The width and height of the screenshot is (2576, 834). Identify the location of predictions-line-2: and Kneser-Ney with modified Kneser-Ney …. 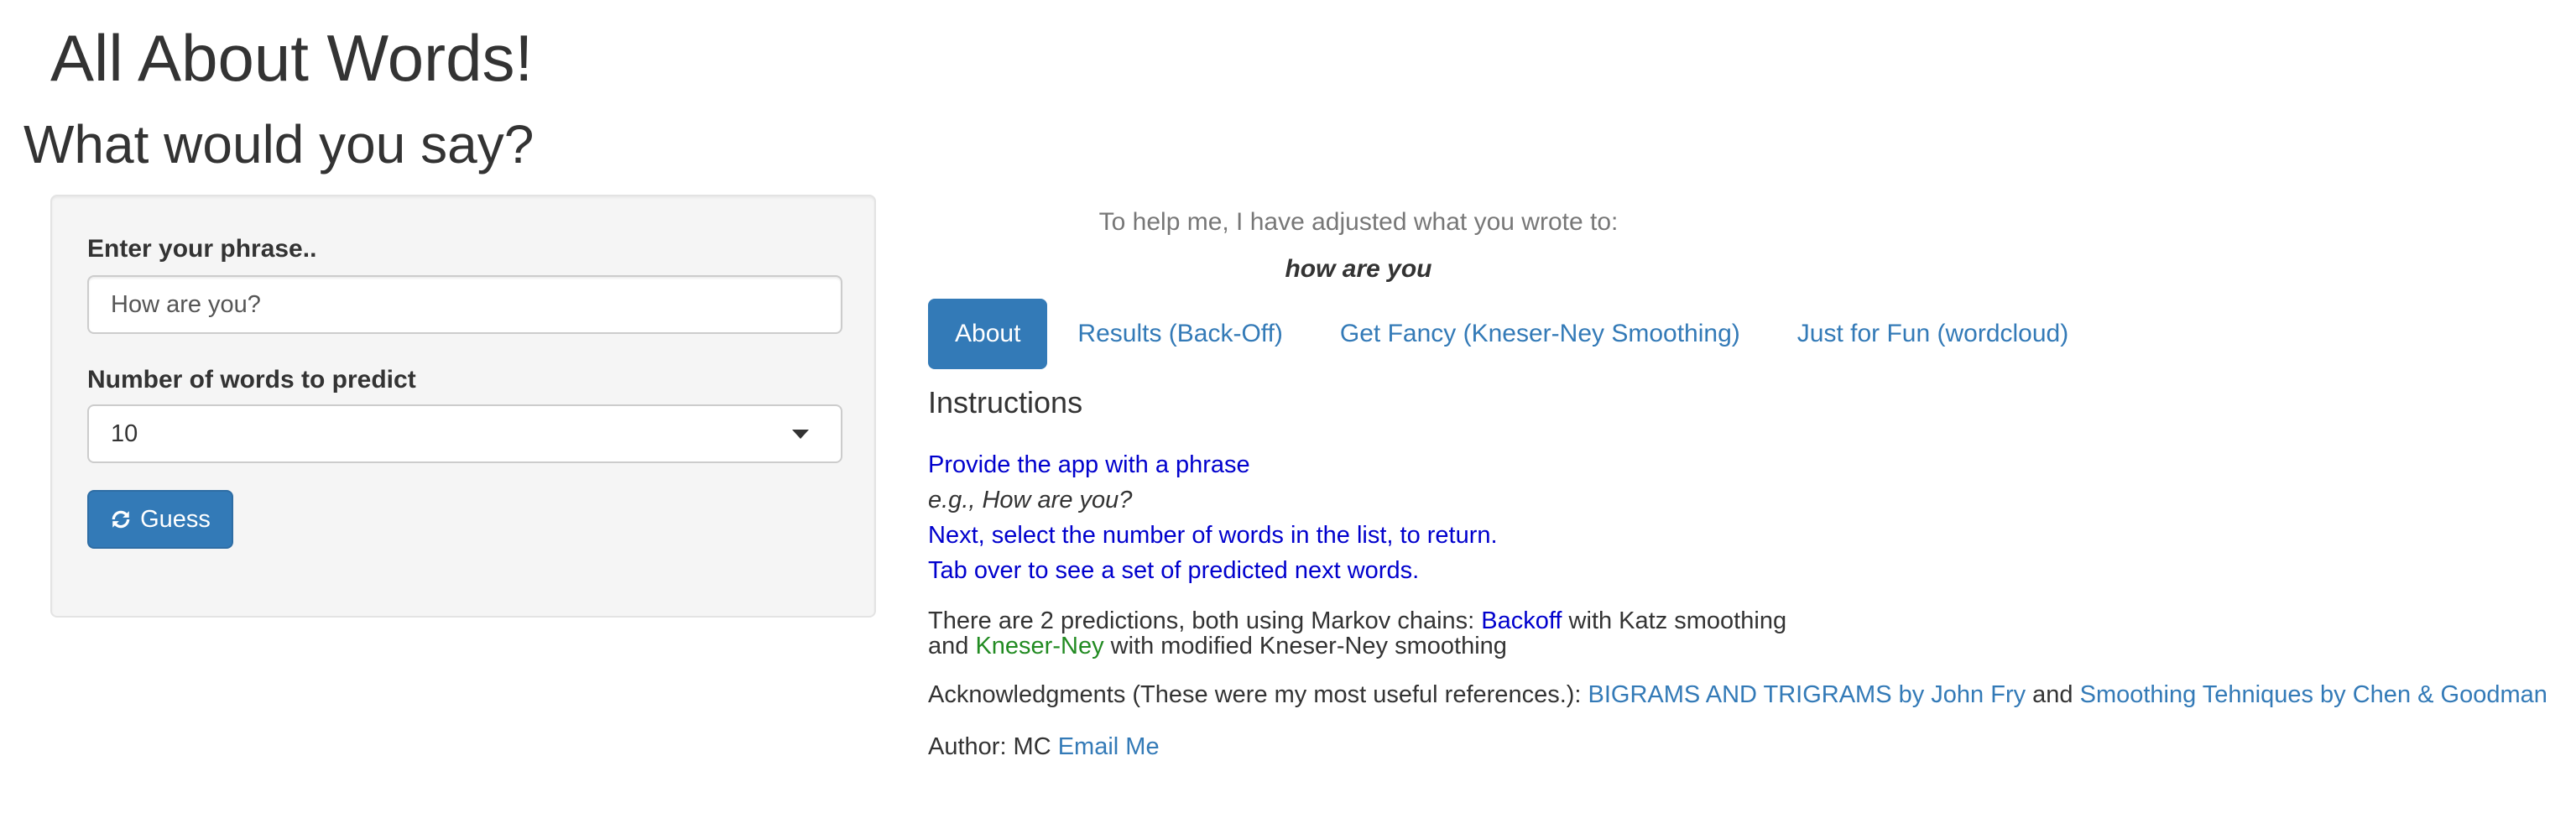
(1217, 646).